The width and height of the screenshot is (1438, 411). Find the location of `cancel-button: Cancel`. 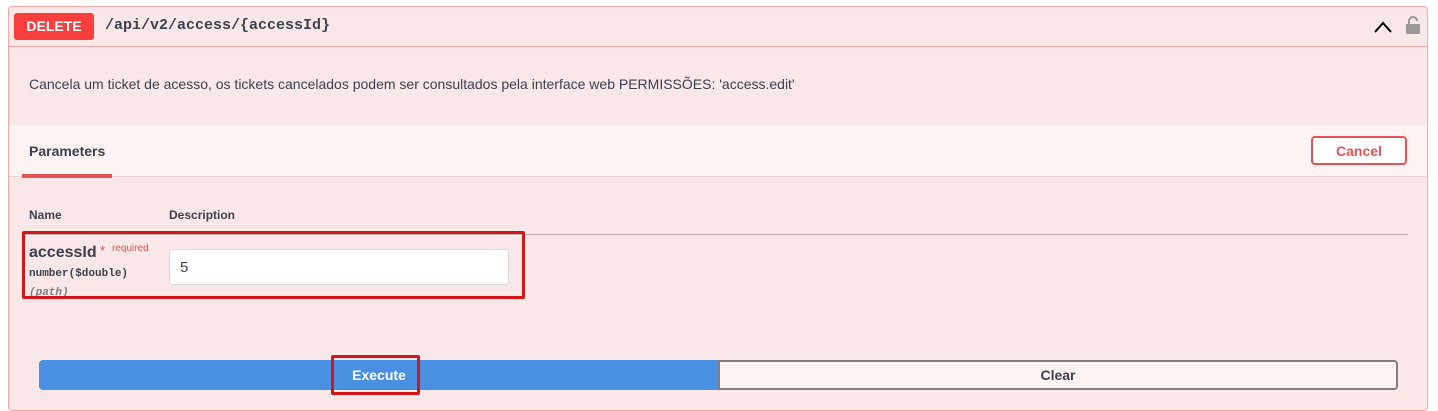

cancel-button: Cancel is located at coordinates (1359, 150).